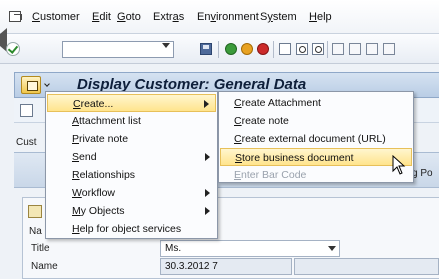 Image resolution: width=439 pixels, height=279 pixels. I want to click on menu-item-label: Enter Bar Code, so click(270, 175).